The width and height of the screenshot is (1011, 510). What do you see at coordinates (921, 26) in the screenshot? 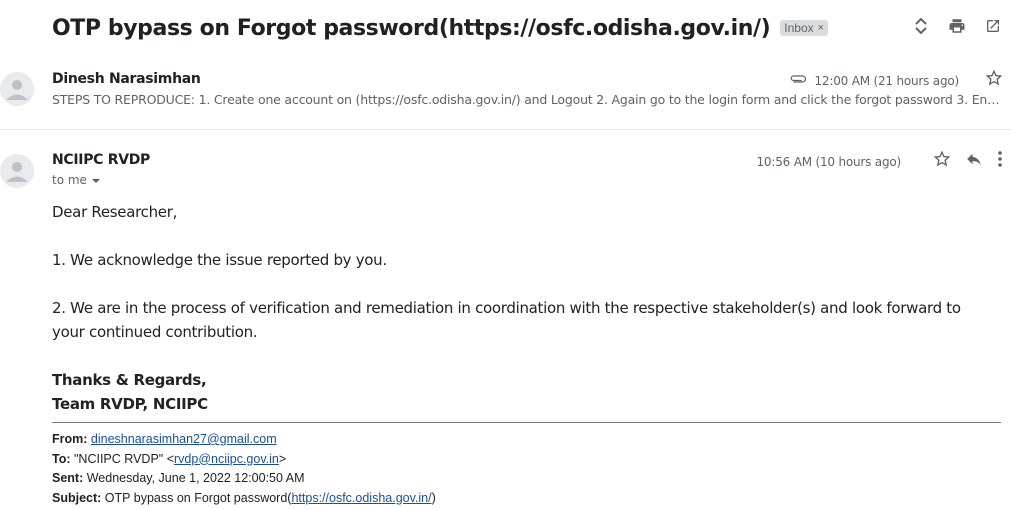
I see `expand-collapse-icon` at bounding box center [921, 26].